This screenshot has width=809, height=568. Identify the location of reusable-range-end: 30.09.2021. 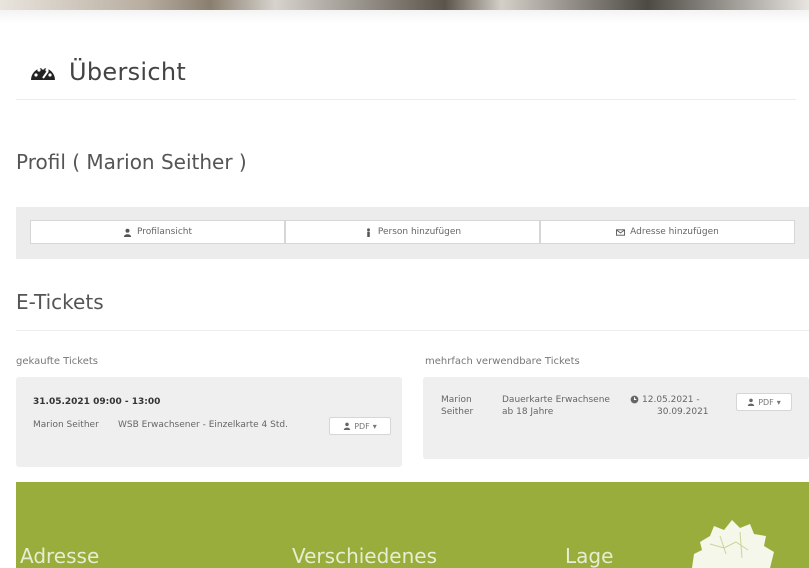
(683, 412).